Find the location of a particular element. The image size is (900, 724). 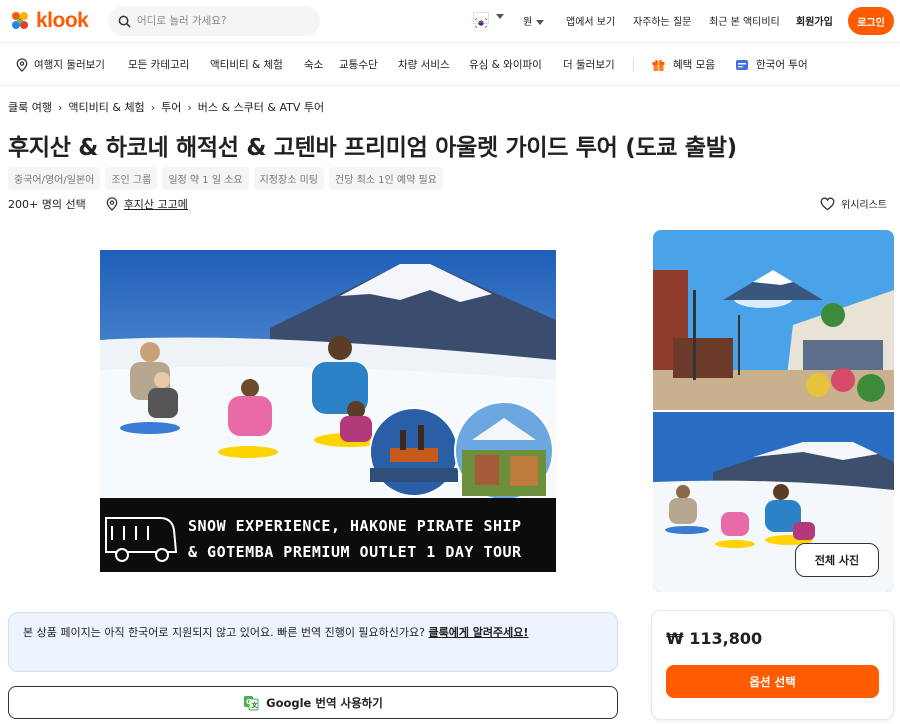

language-dropdown is located at coordinates (498, 16).